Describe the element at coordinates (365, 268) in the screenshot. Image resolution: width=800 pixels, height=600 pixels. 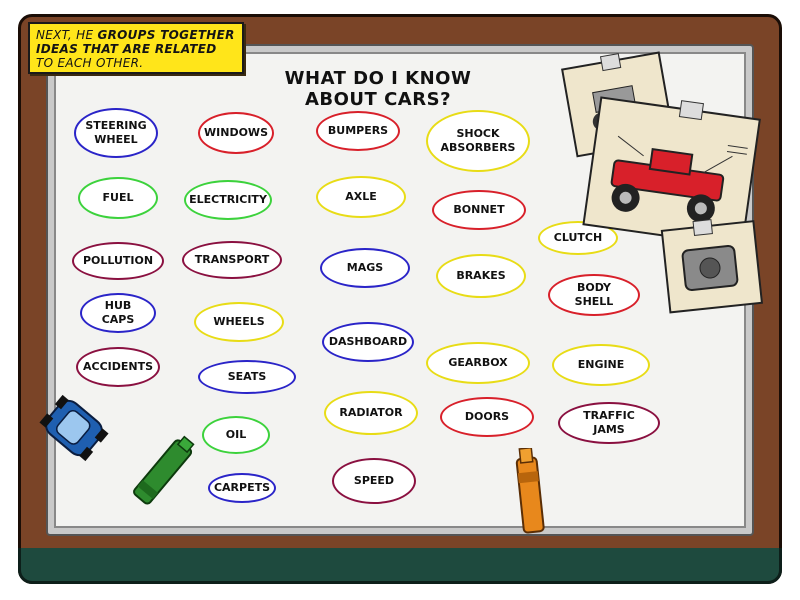
I see `bubble-mags: MAGS` at that location.